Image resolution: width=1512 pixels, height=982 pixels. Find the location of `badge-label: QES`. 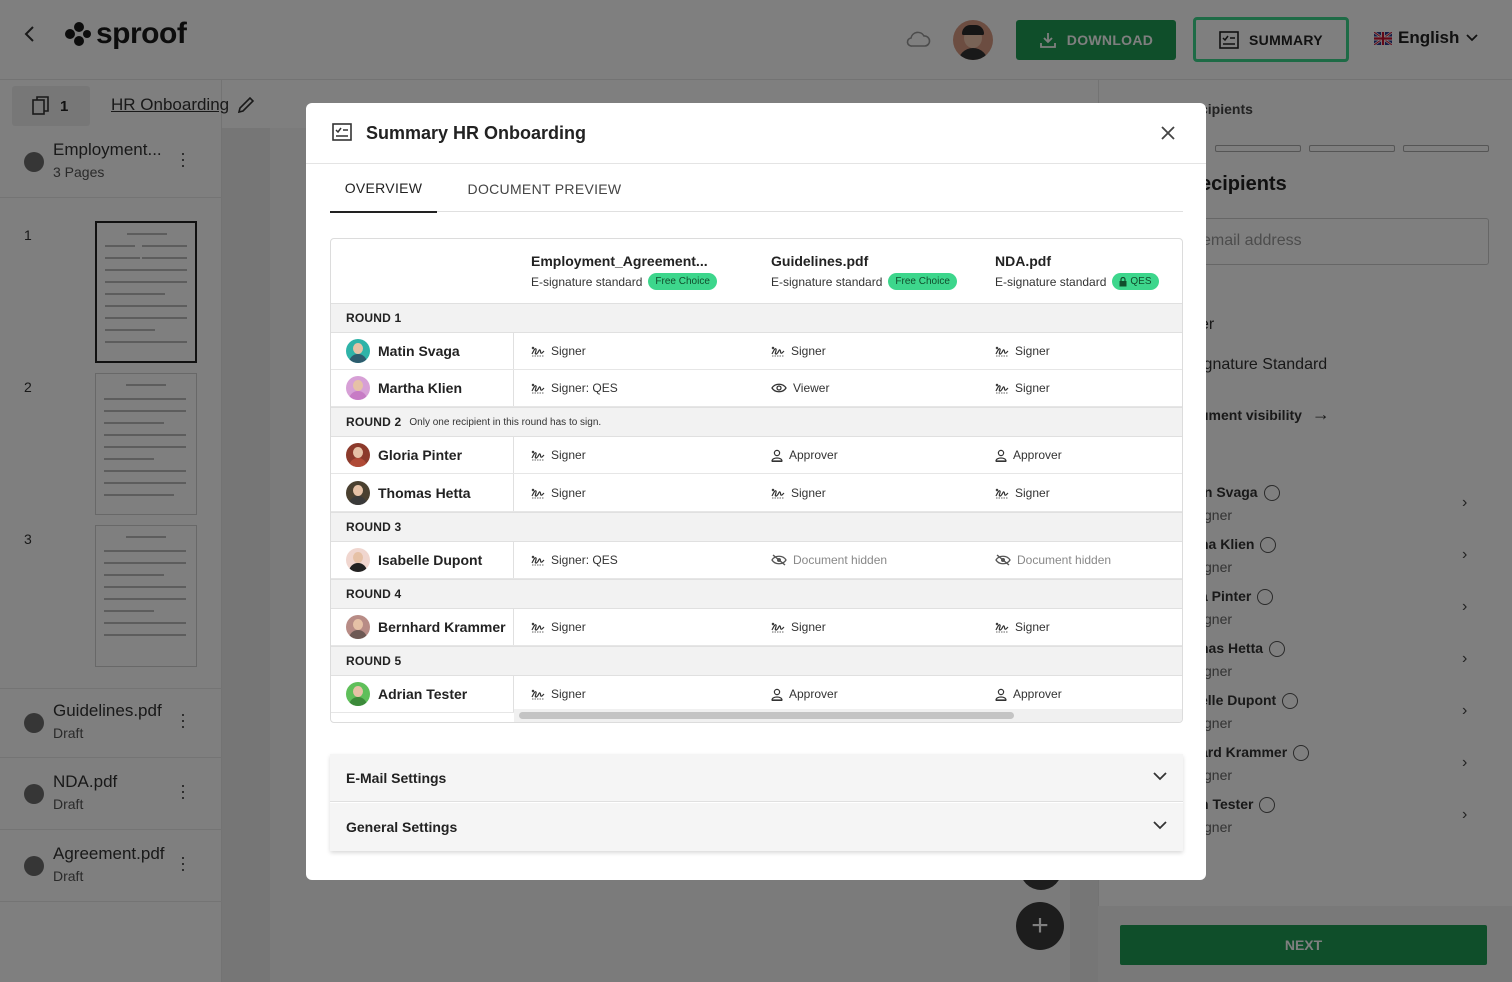

badge-label: QES is located at coordinates (1141, 281).